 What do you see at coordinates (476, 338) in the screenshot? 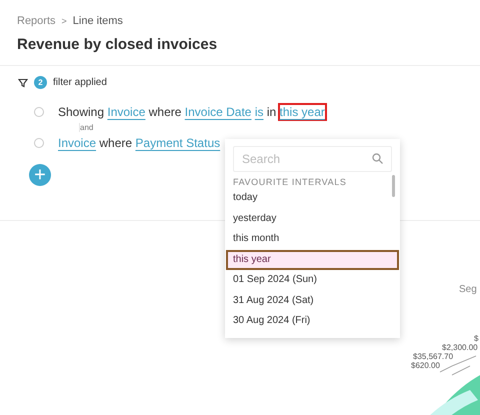
I see `data-label: $` at bounding box center [476, 338].